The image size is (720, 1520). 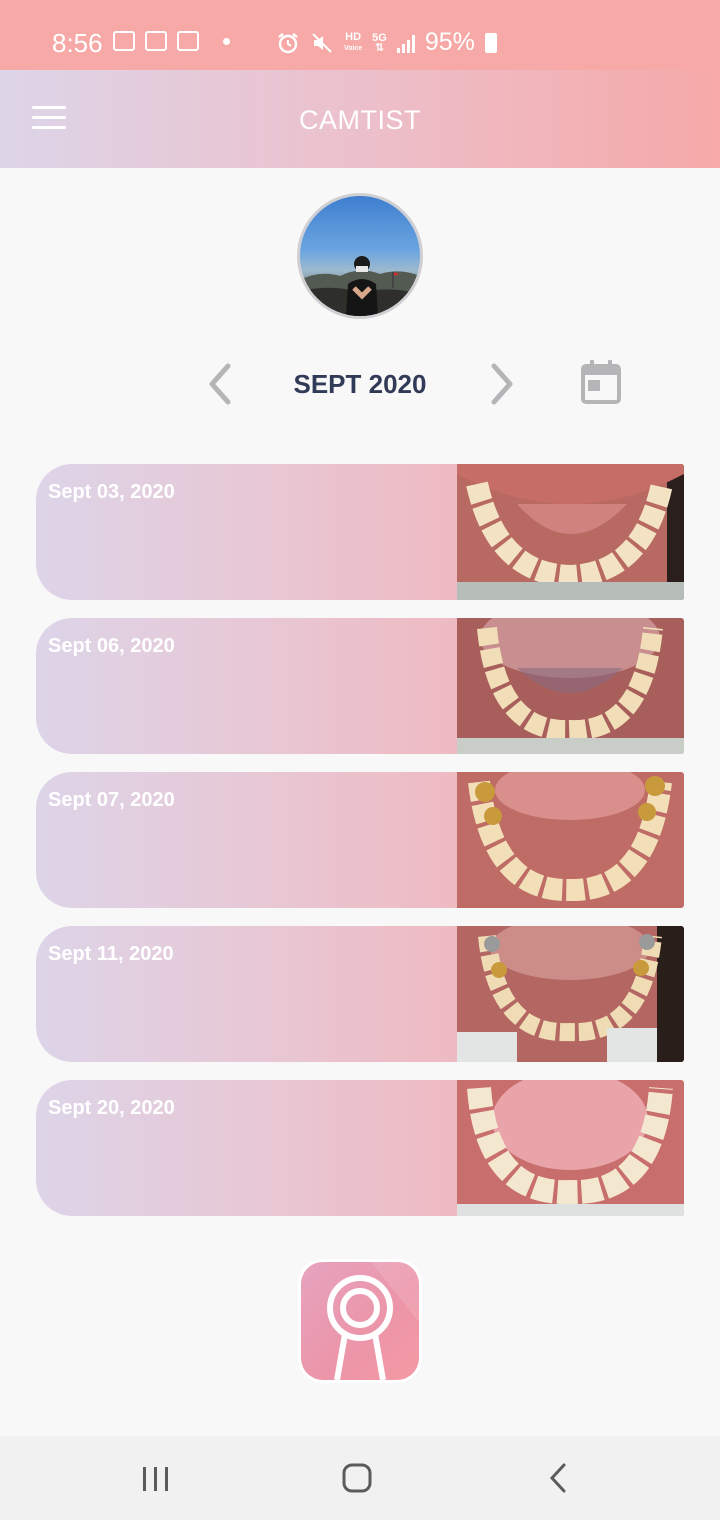 I want to click on back-icon, so click(x=558, y=1478).